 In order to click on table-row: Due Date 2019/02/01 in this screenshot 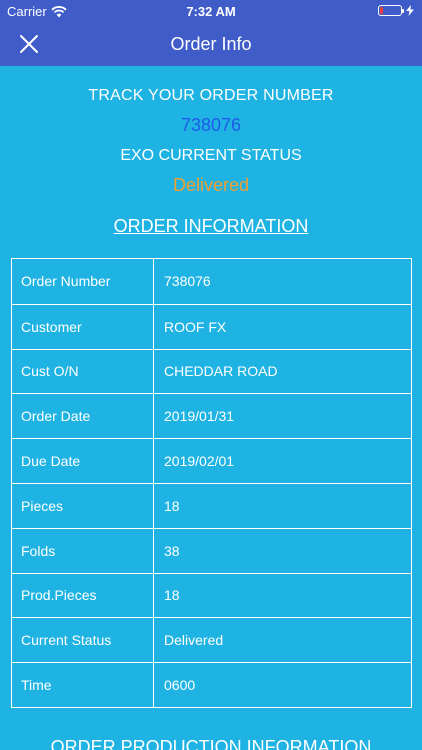, I will do `click(211, 460)`.